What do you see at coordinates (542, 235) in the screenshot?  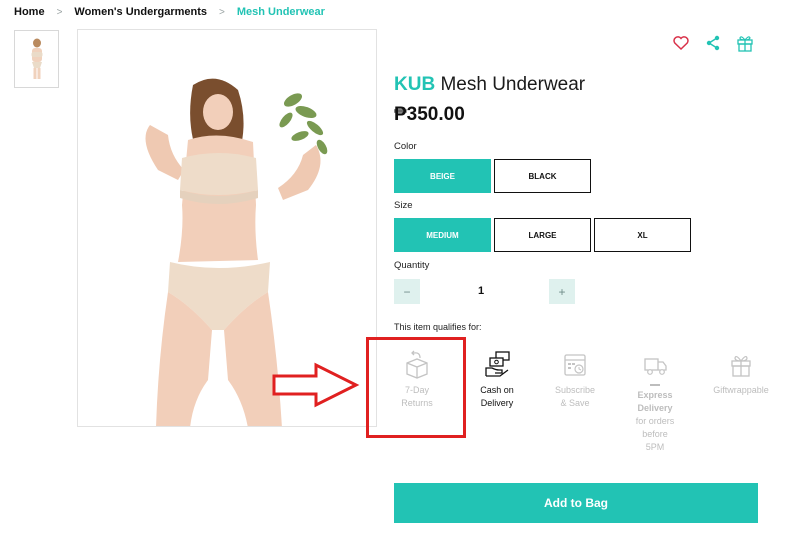 I see `size-option-large: LARGE` at bounding box center [542, 235].